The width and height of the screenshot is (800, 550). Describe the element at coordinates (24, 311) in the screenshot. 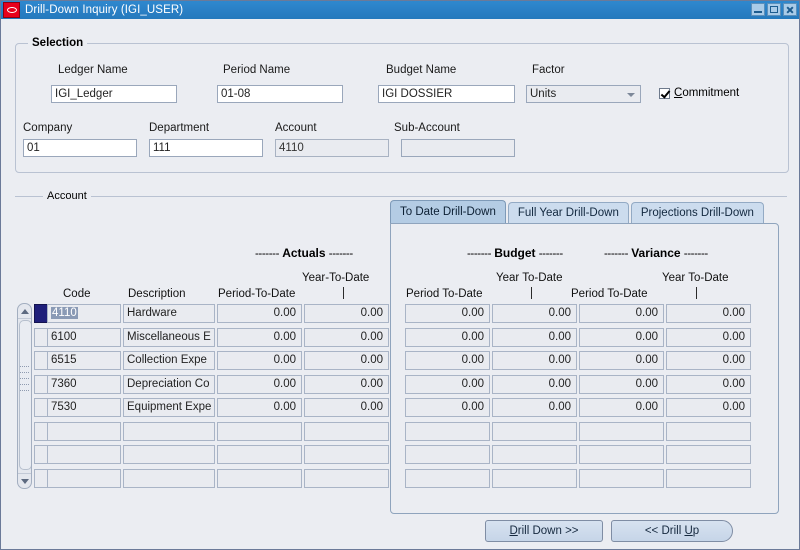

I see `scroll-up-arrow-icon` at that location.